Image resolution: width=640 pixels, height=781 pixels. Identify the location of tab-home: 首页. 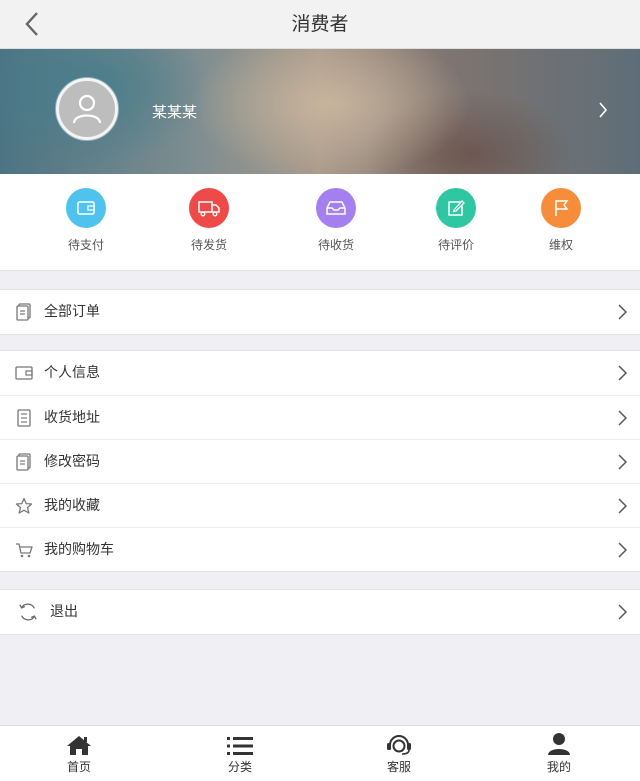
(79, 753).